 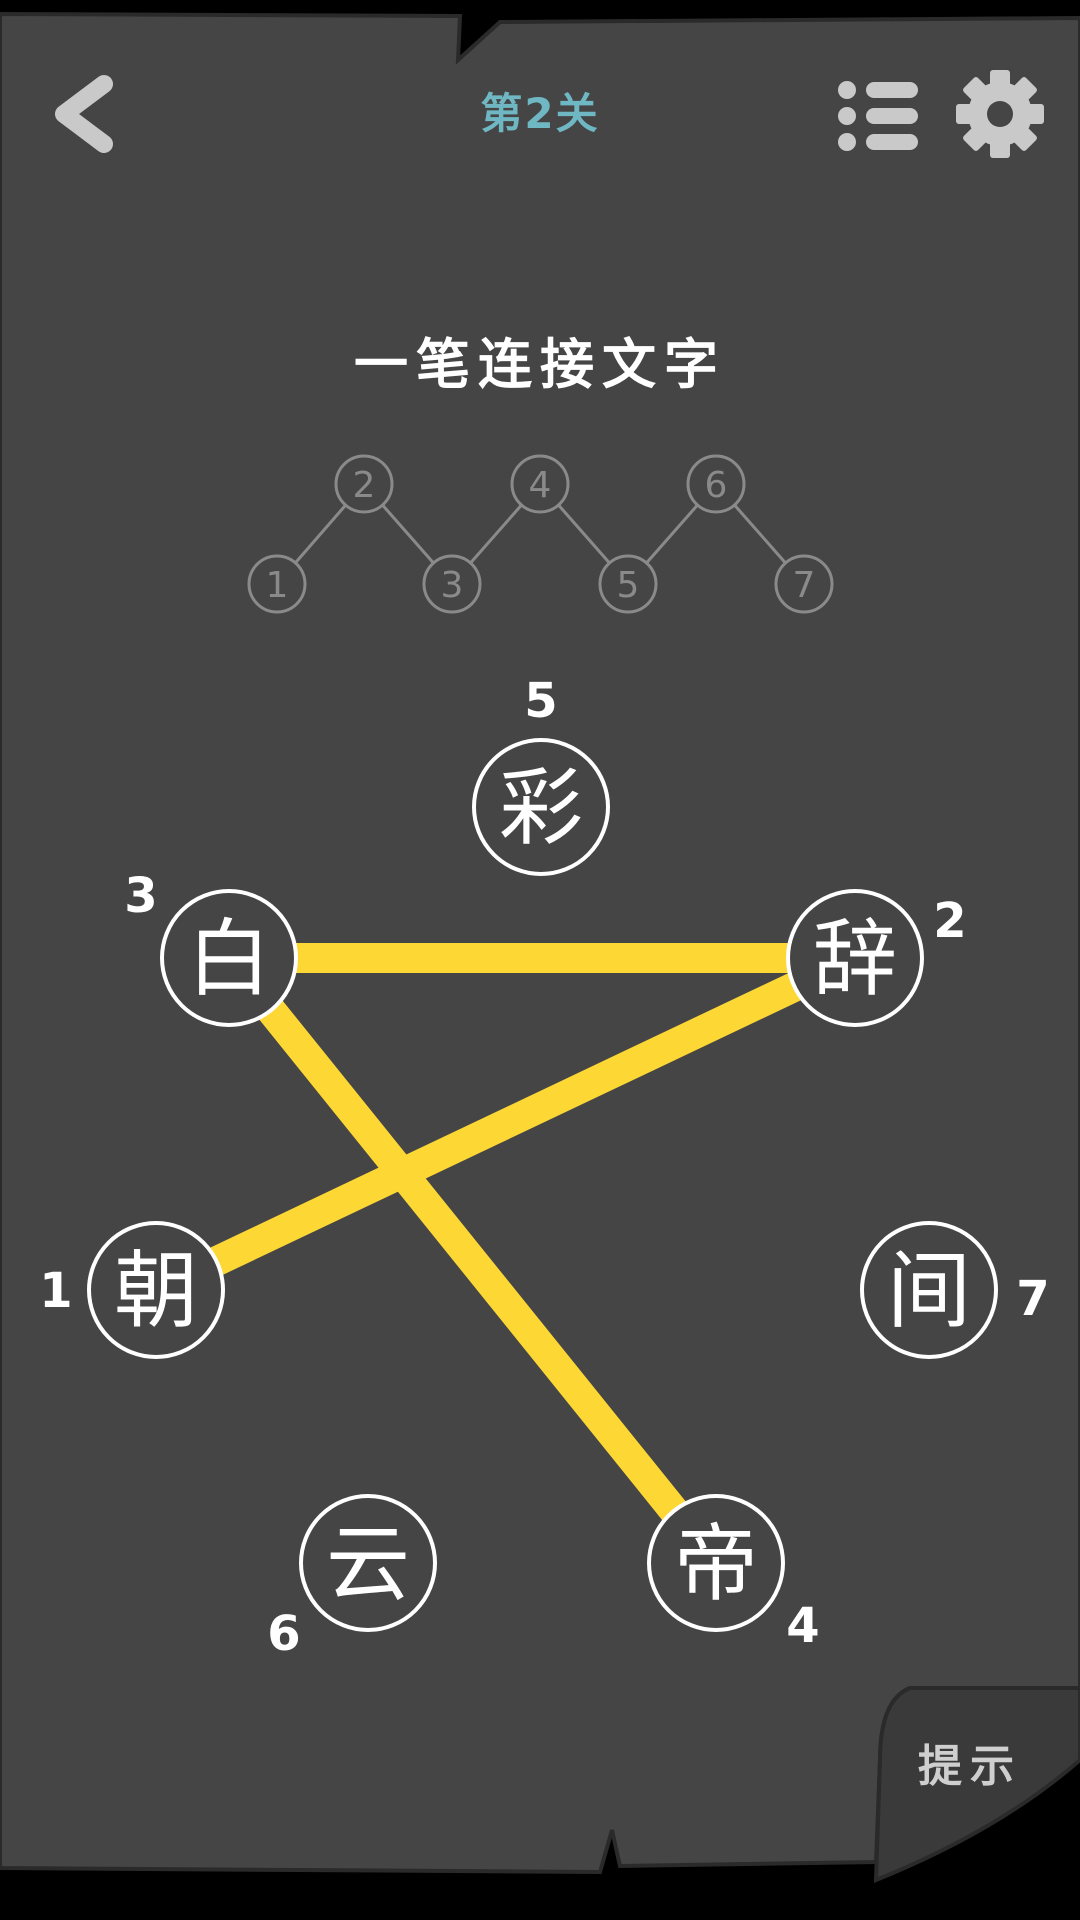 I want to click on character-node: 朝, so click(x=156, y=1290).